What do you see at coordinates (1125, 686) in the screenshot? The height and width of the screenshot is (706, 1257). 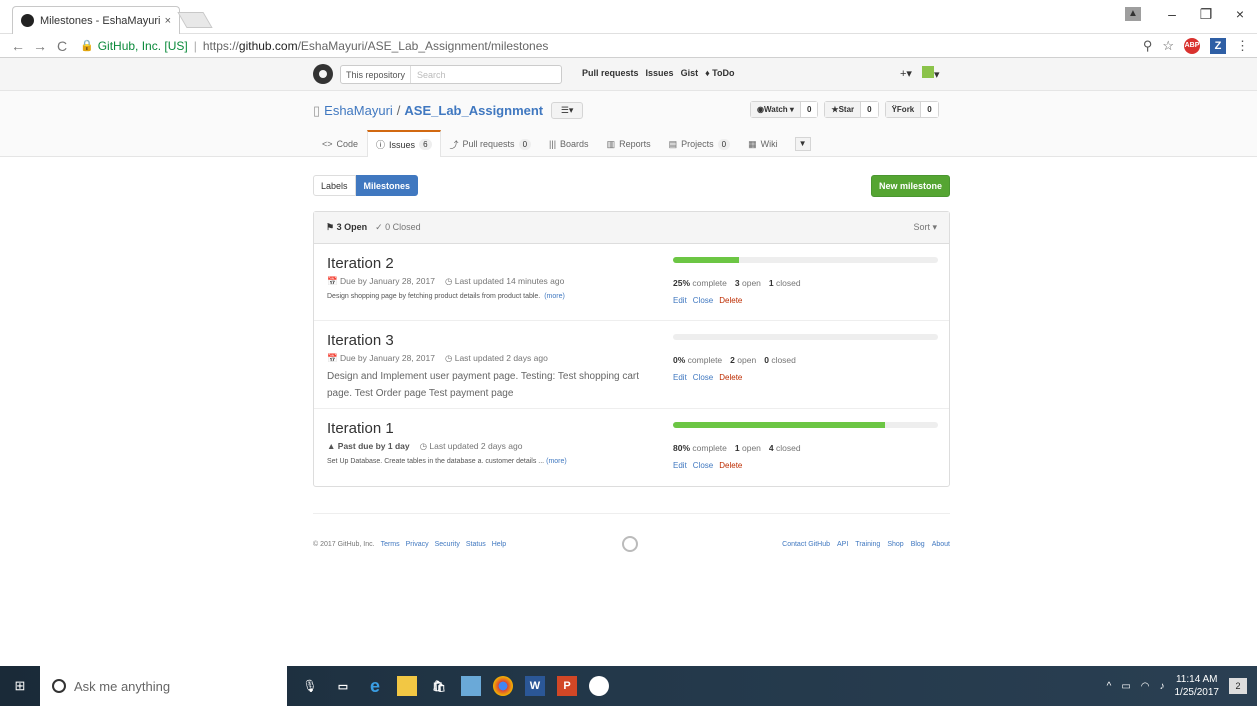 I see `battery-icon: ▭` at bounding box center [1125, 686].